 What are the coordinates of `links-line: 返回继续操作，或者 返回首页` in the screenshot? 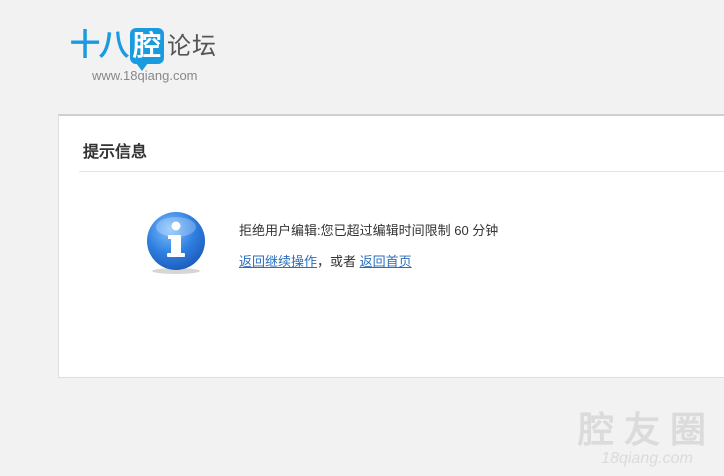 It's located at (325, 260).